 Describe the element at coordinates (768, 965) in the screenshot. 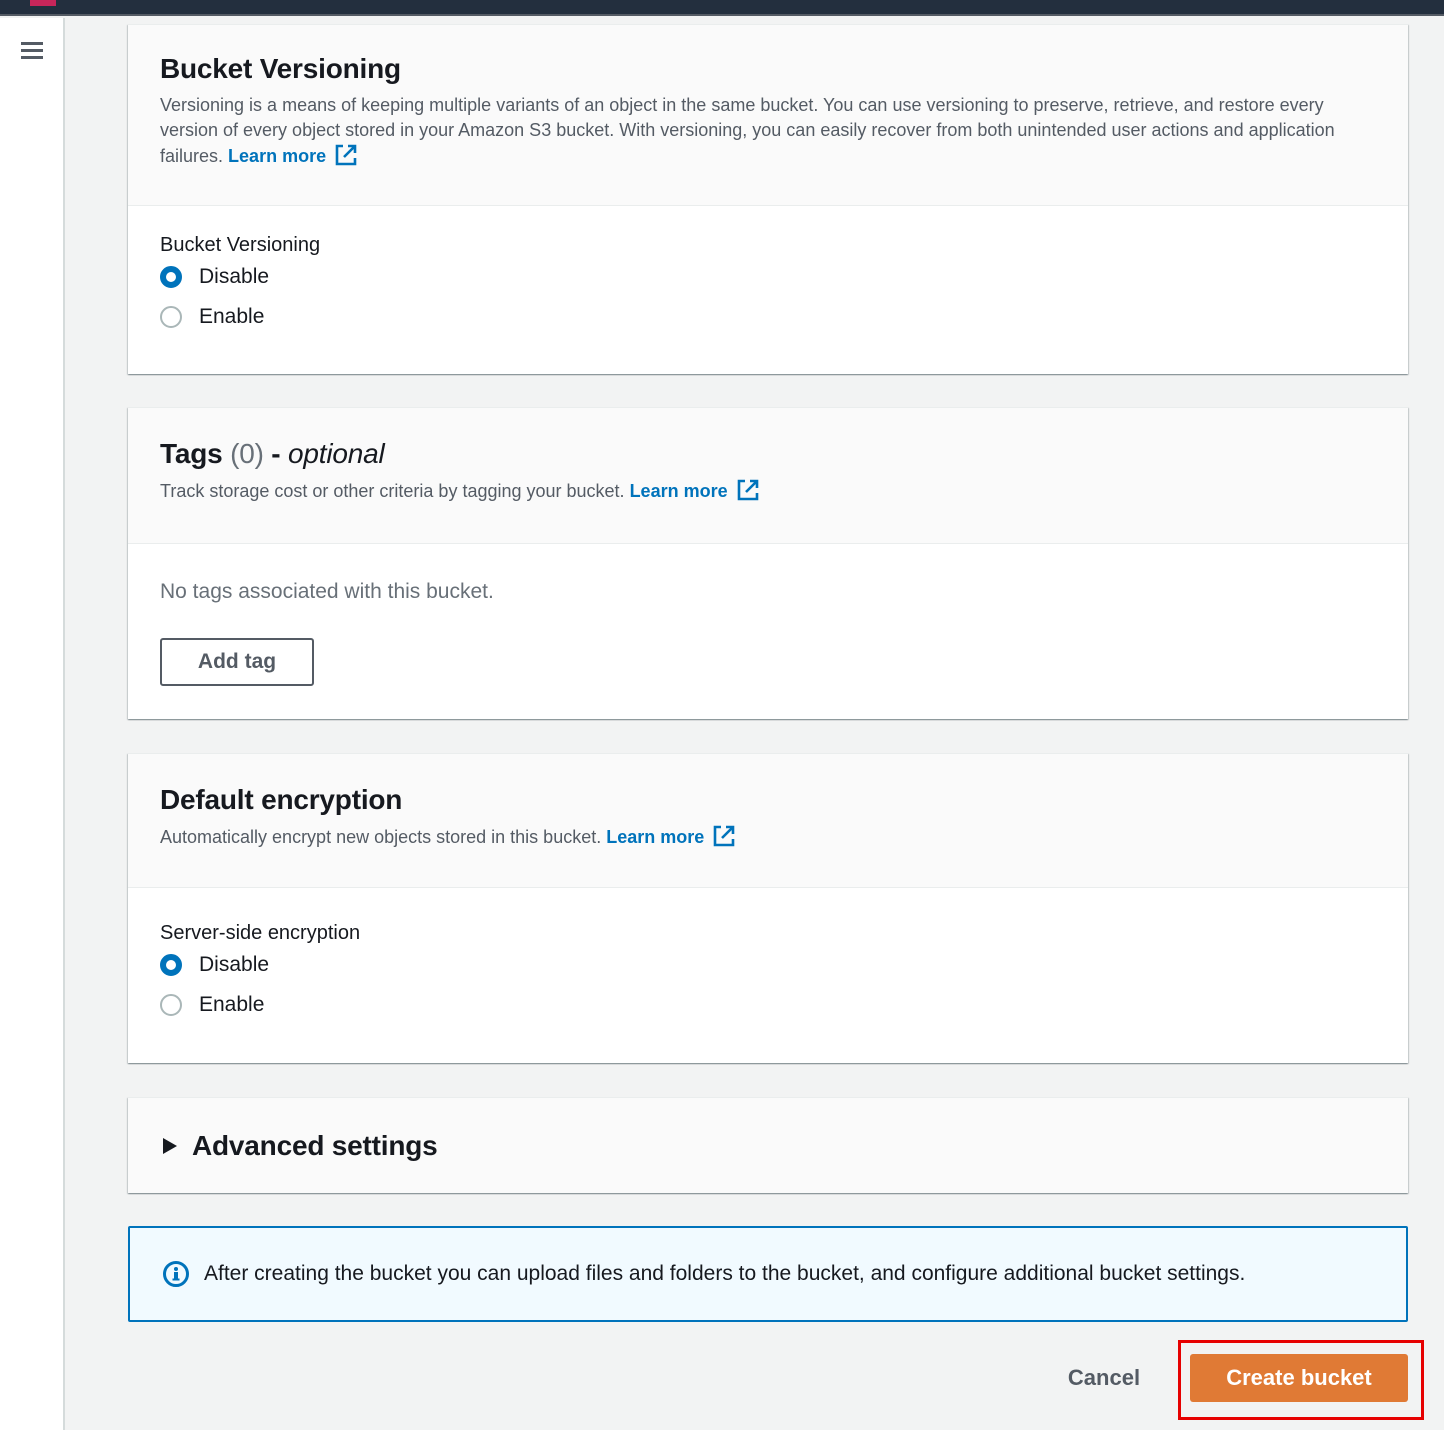

I see `encryption-disable-option: Disable` at that location.